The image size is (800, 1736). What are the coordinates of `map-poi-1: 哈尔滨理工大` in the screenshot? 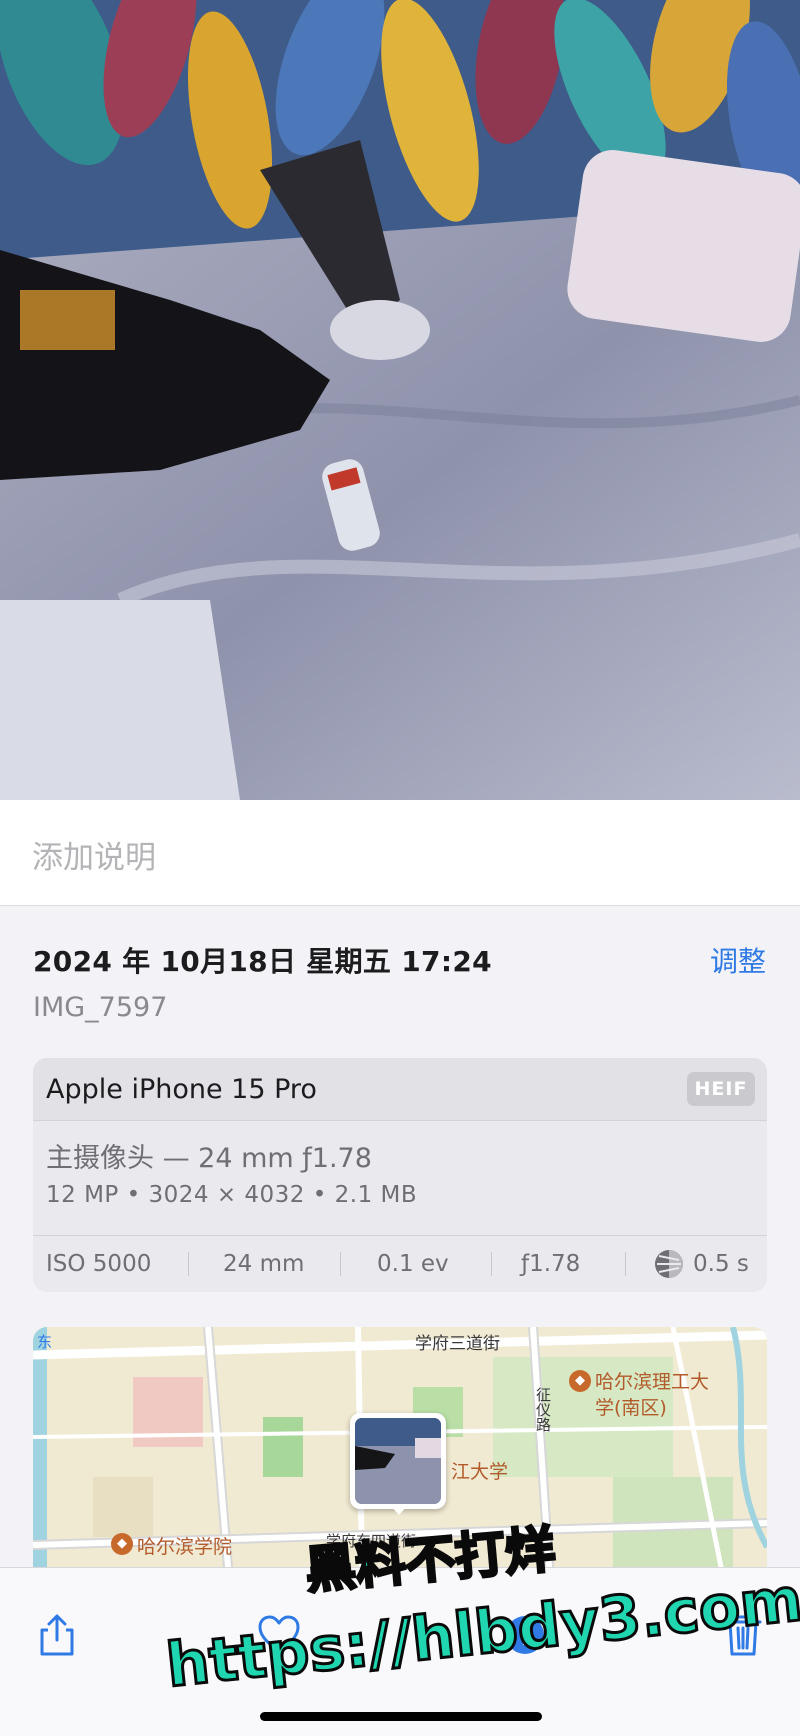 It's located at (652, 1382).